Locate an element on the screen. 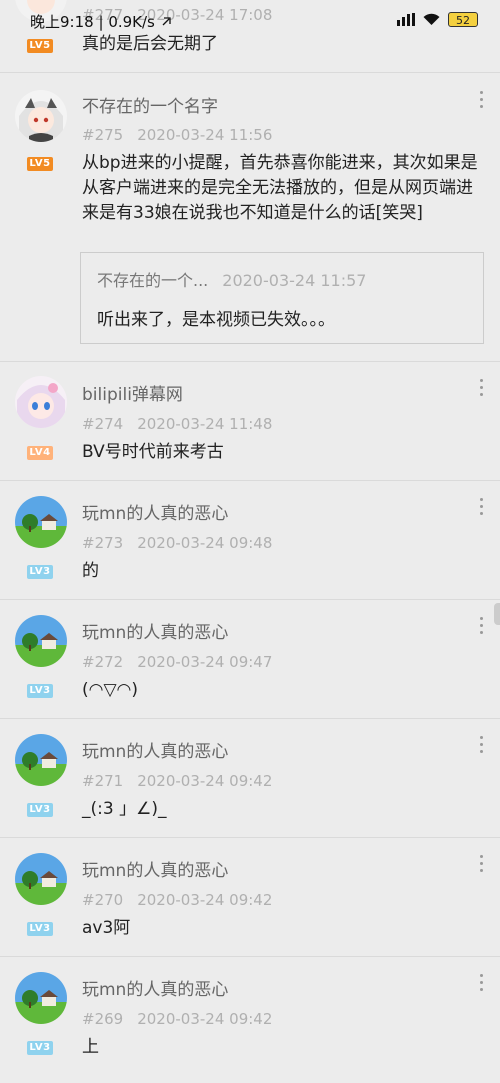  comment-item: 玩mn的人真的恶心 #272 2020-03-24 09:47 LV3 (◠▽◠) is located at coordinates (250, 659).